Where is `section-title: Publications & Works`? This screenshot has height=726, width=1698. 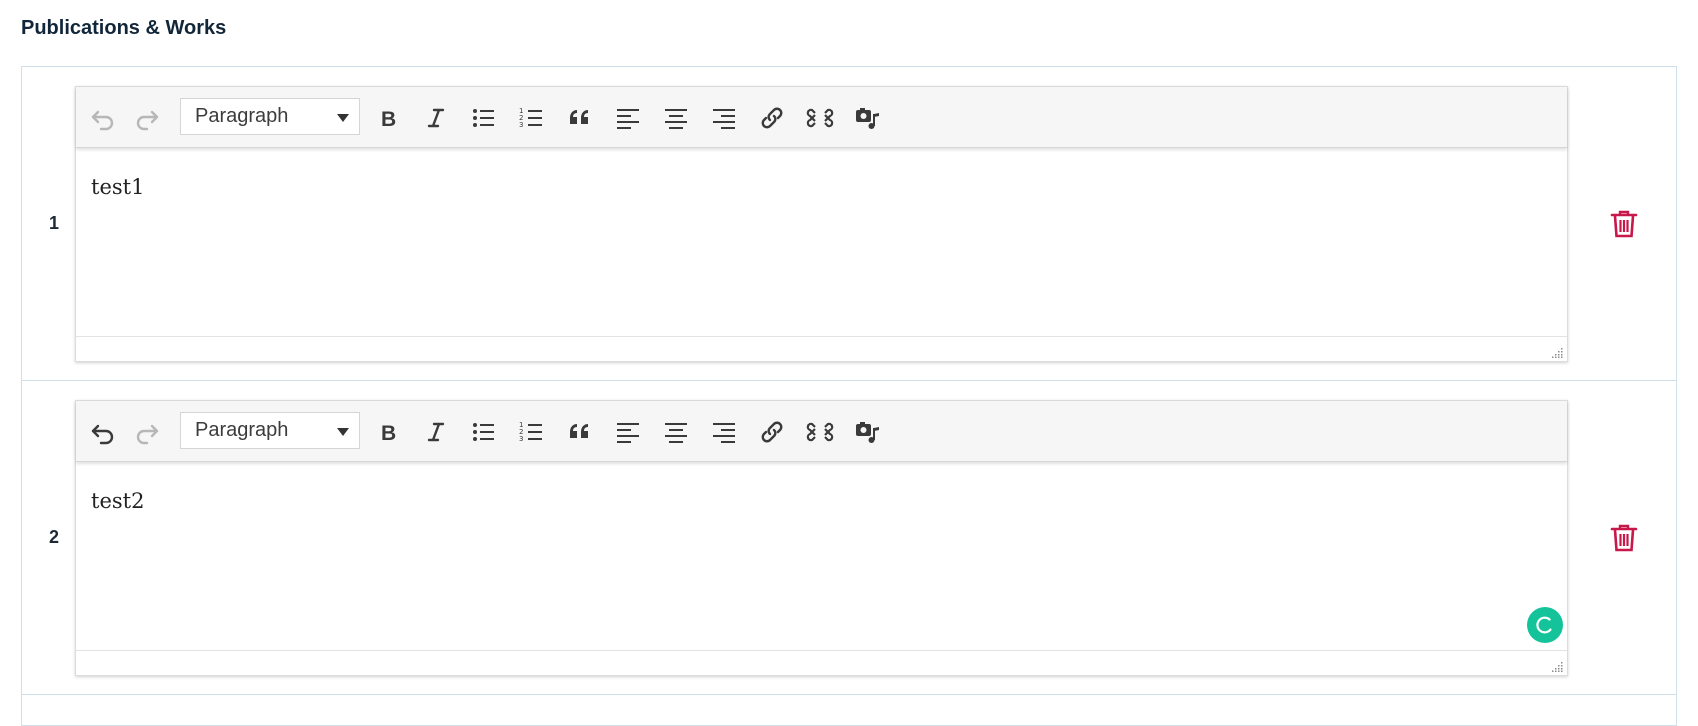
section-title: Publications & Works is located at coordinates (124, 28).